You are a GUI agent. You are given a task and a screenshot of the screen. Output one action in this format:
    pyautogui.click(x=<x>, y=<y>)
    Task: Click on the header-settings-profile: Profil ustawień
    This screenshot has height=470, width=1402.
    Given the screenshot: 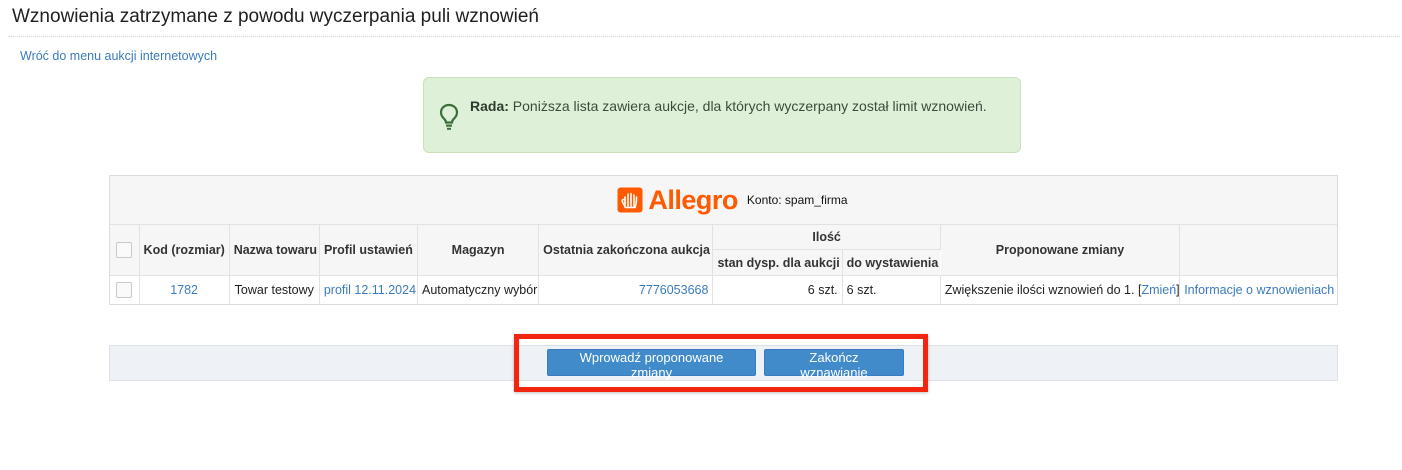 What is the action you would take?
    pyautogui.click(x=368, y=250)
    